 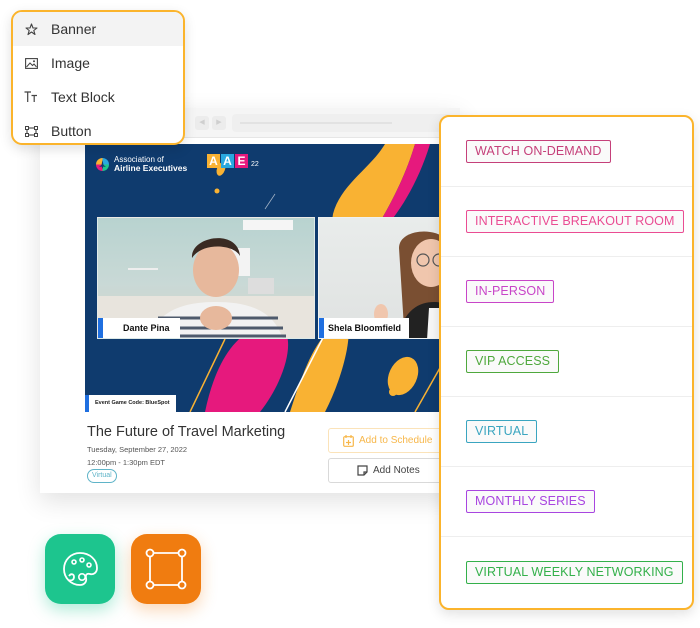 What do you see at coordinates (71, 131) in the screenshot?
I see `menu-item-label: Button` at bounding box center [71, 131].